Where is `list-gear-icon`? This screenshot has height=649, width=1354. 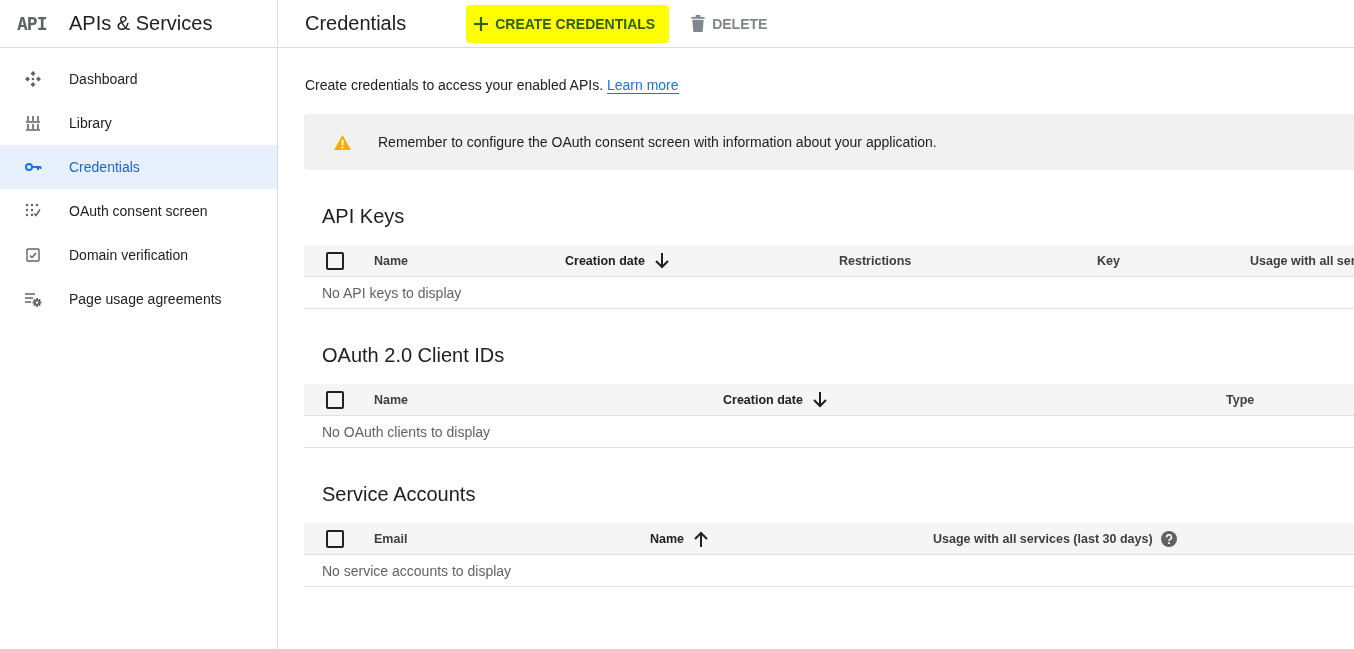
list-gear-icon is located at coordinates (33, 299).